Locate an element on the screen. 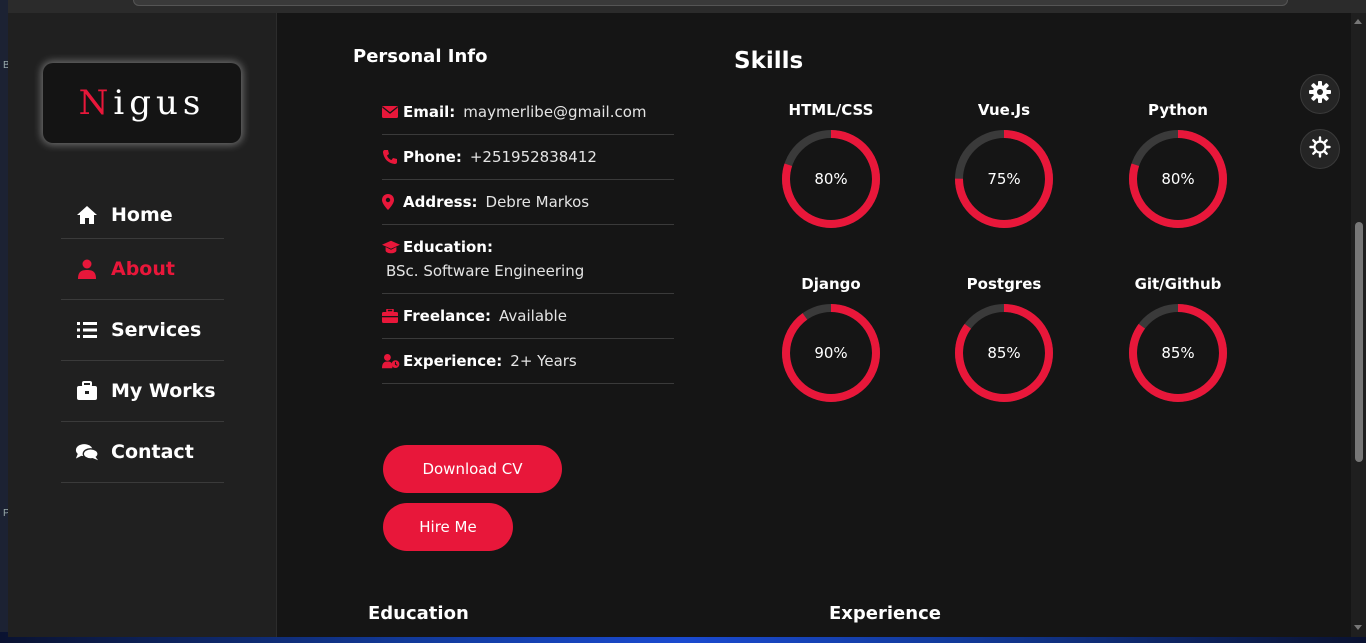 The height and width of the screenshot is (643, 1366). hire-me-button: Hire Me is located at coordinates (448, 527).